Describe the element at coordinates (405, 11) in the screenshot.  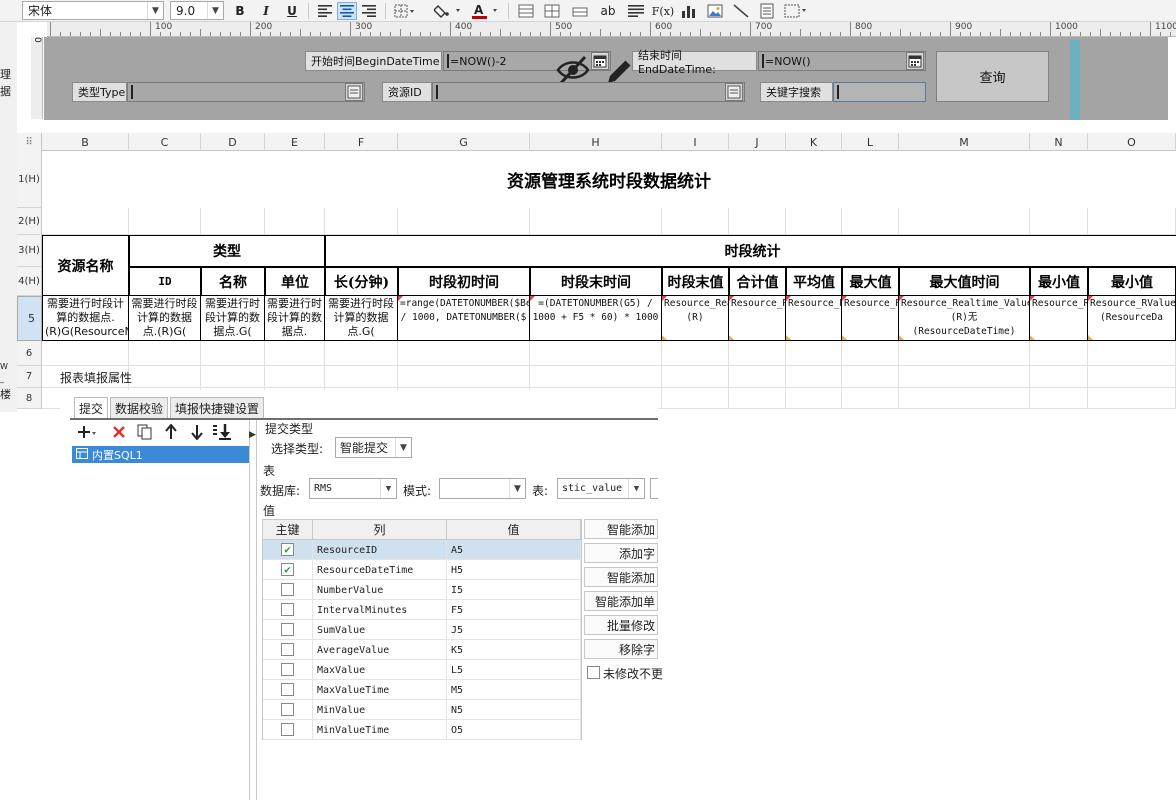
I see `border-icon` at that location.